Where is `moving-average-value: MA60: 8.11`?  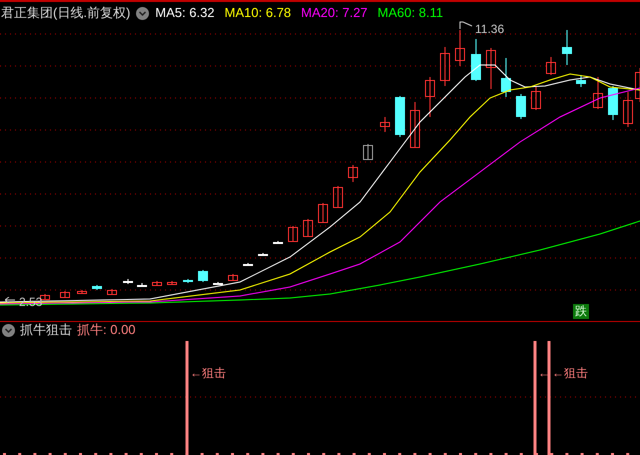 moving-average-value: MA60: 8.11 is located at coordinates (411, 13).